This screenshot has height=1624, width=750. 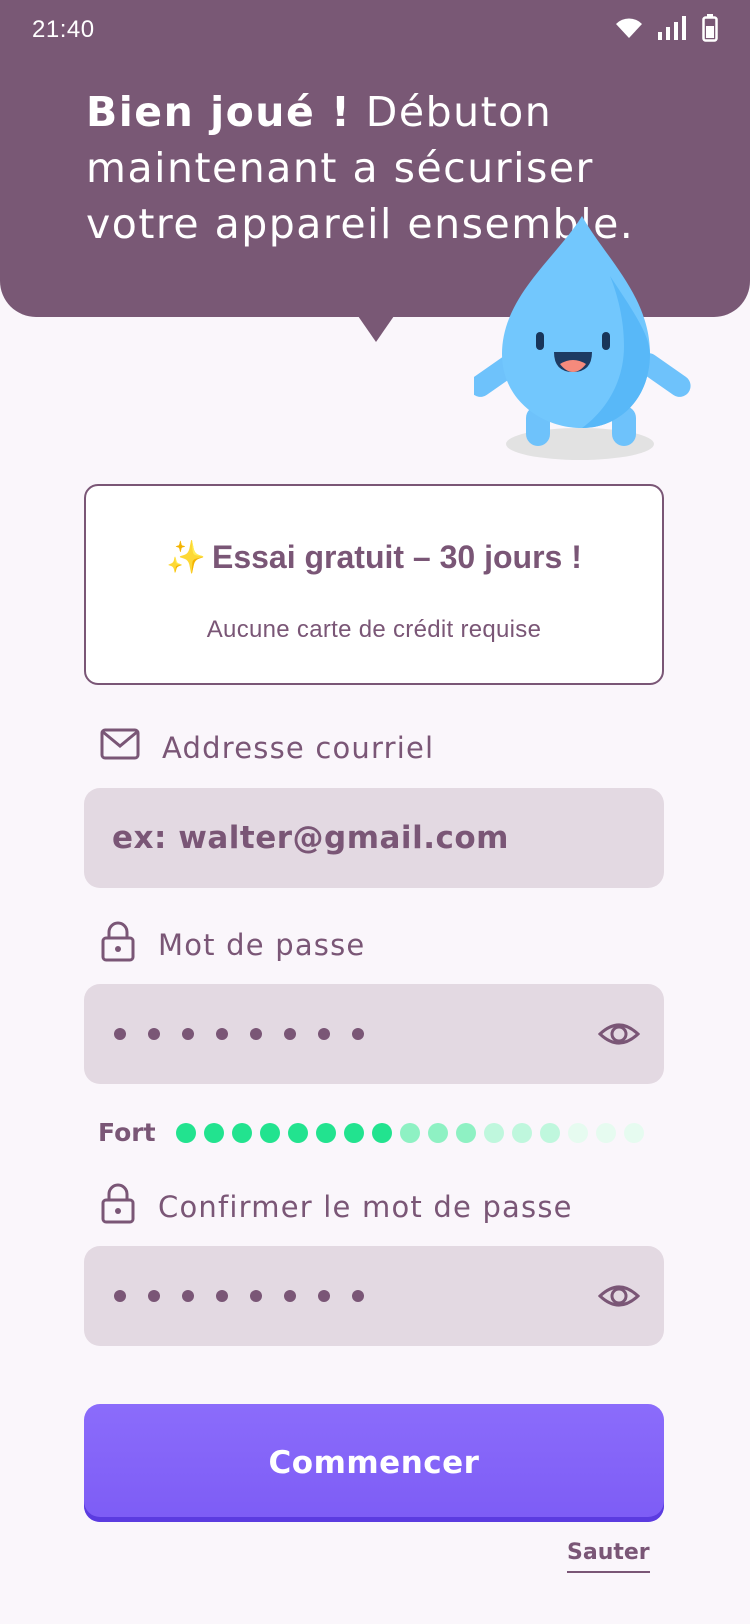 I want to click on email-label: Addresse courriel, so click(x=267, y=747).